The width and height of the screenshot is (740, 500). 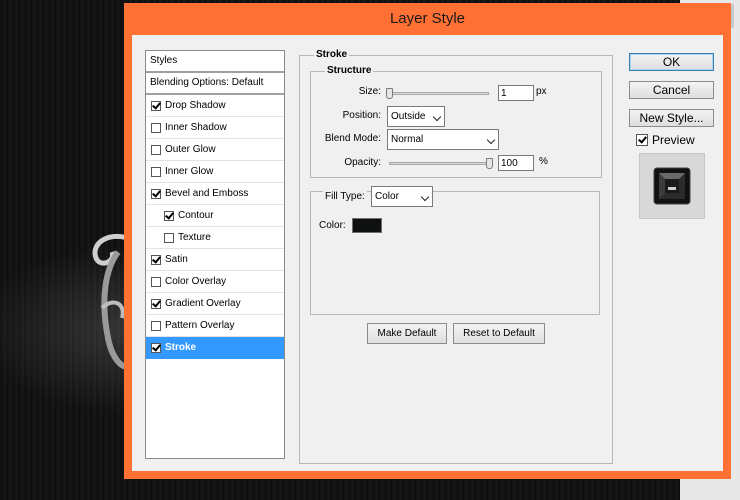 I want to click on opacity-label: Opacity:, so click(x=362, y=162).